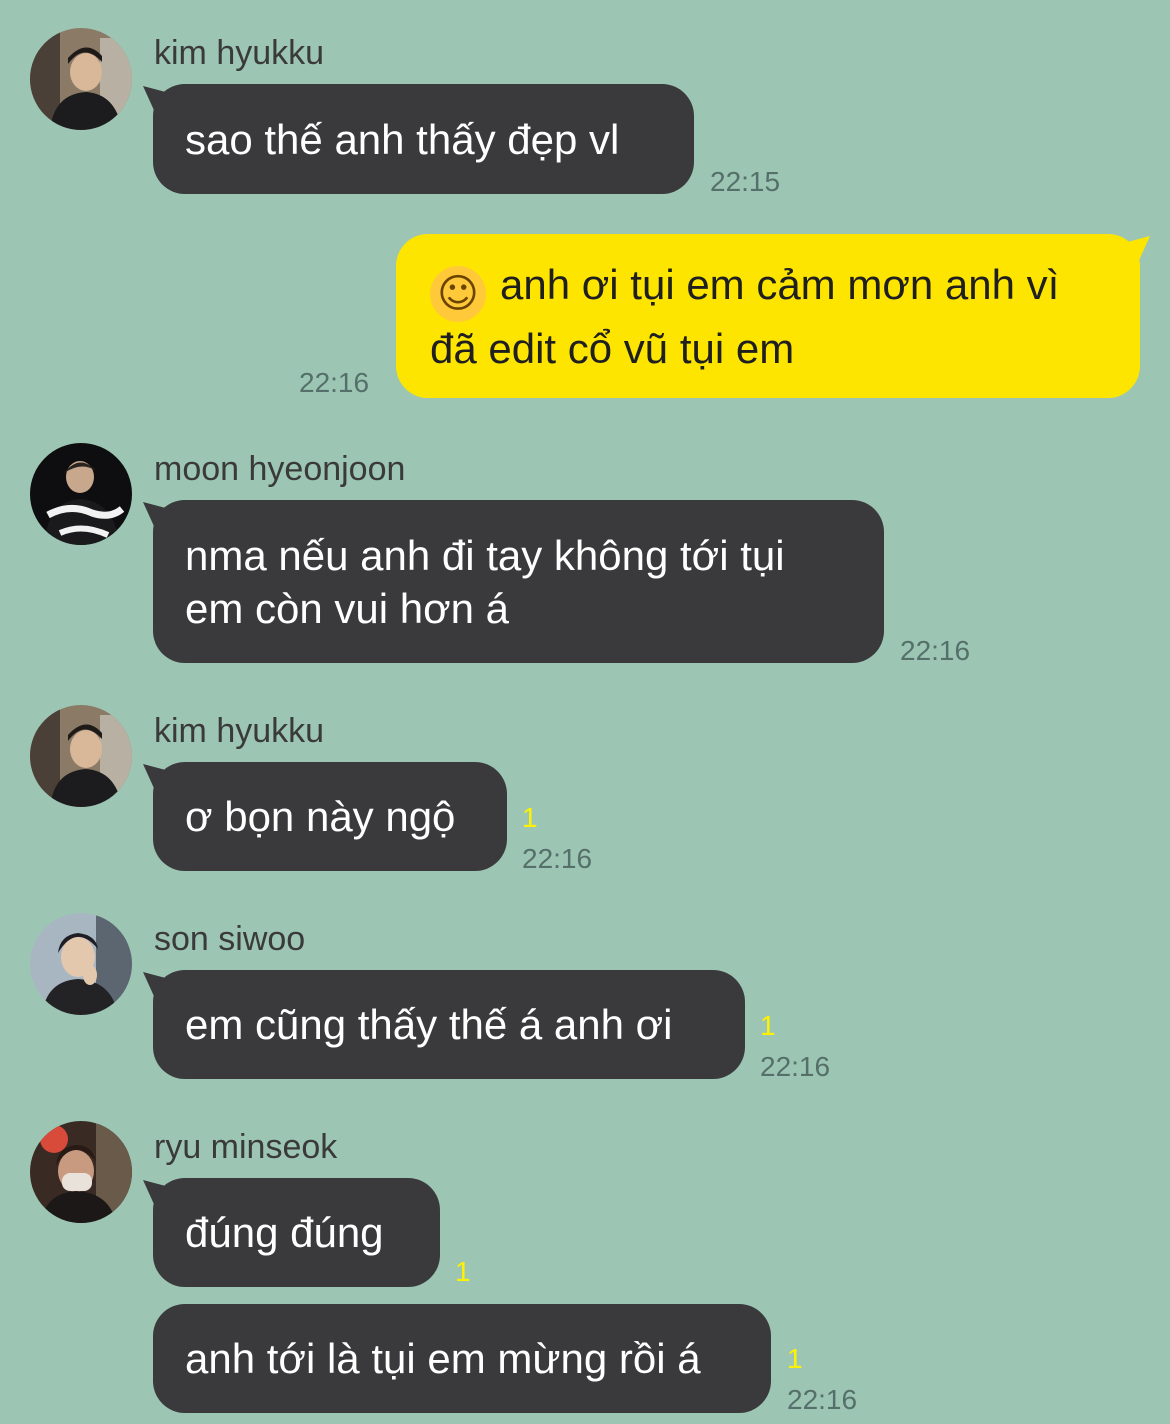 This screenshot has width=1170, height=1424. Describe the element at coordinates (81, 964) in the screenshot. I see `avatar-son-siwoo` at that location.